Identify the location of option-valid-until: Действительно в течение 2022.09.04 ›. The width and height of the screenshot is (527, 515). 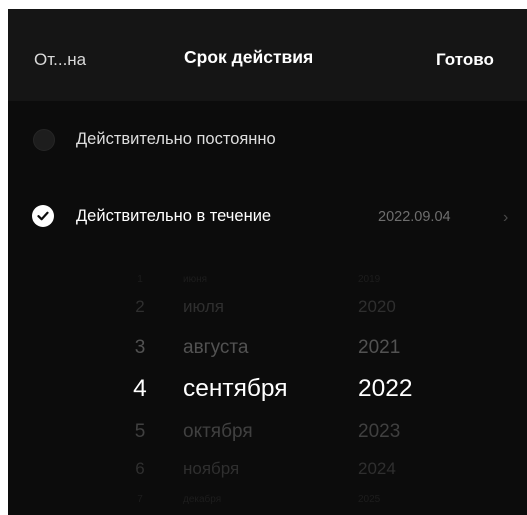
(267, 217).